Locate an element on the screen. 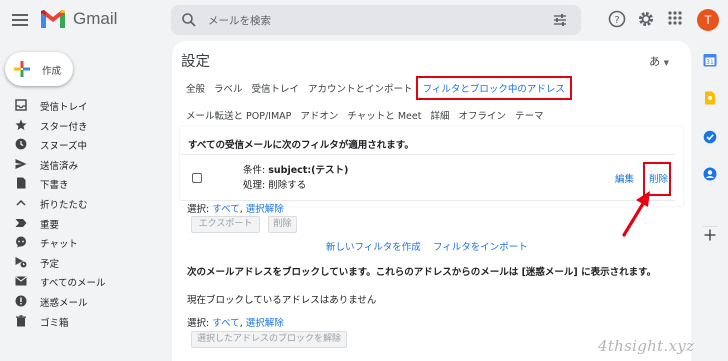 The height and width of the screenshot is (361, 728). chevron-up-icon is located at coordinates (21, 202).